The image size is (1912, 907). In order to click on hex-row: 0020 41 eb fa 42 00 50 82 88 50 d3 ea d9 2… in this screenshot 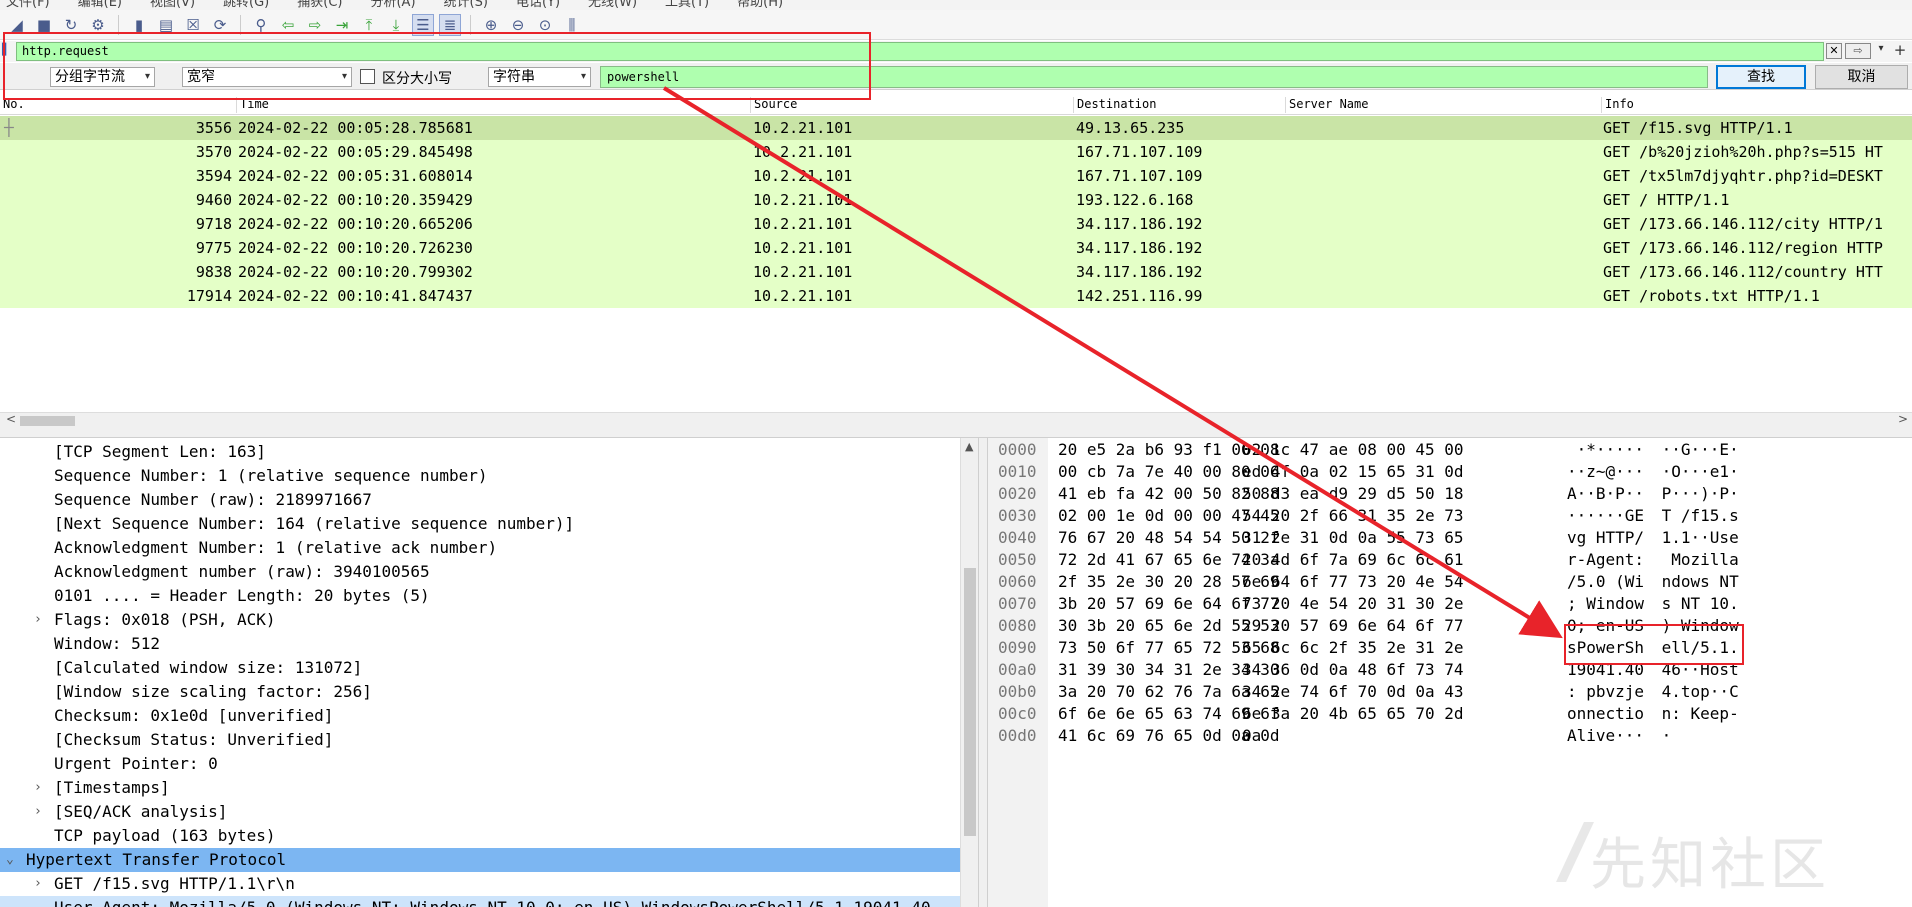, I will do `click(1450, 494)`.